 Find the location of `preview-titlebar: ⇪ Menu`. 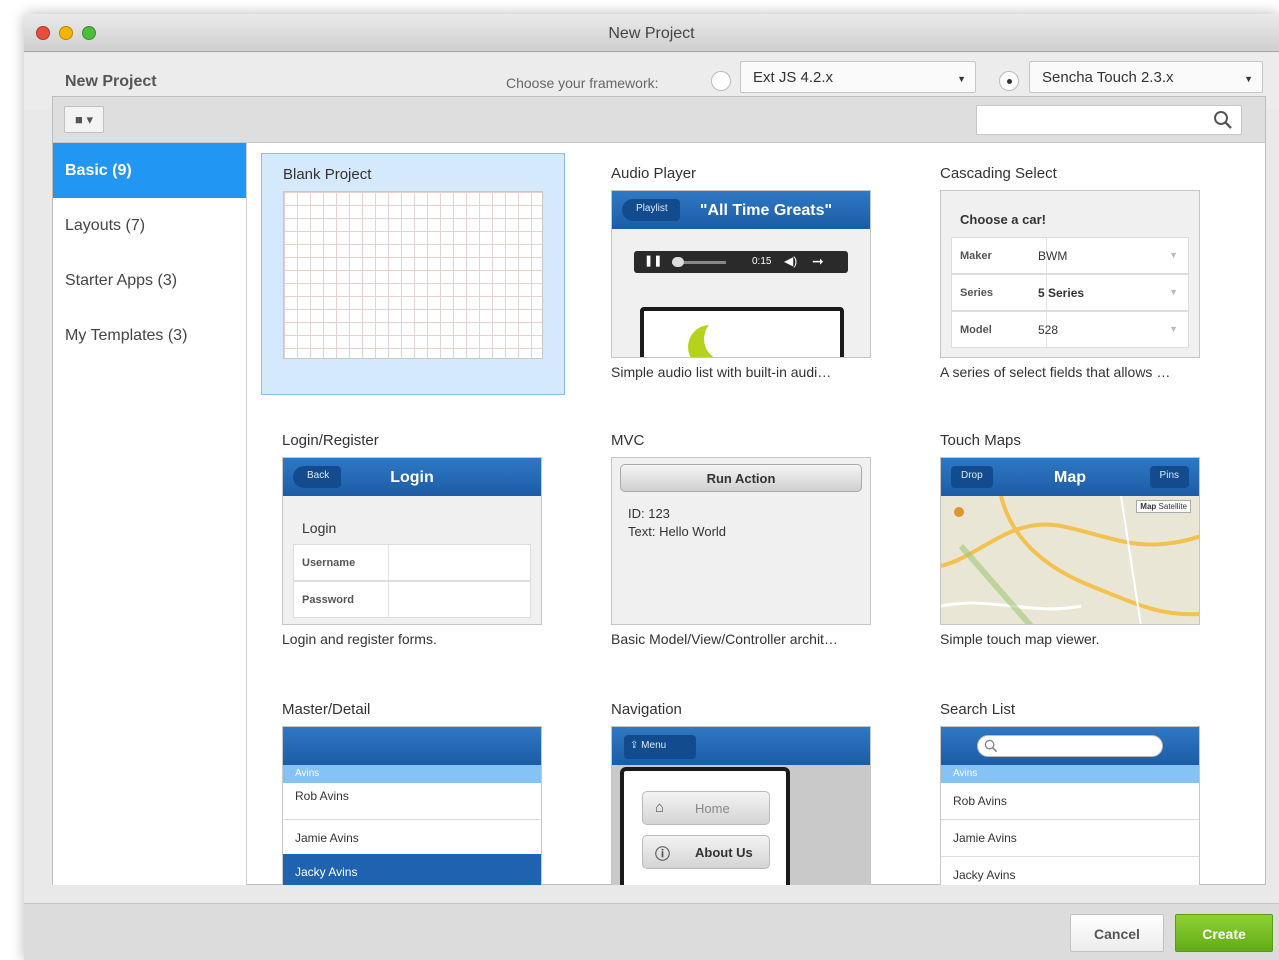

preview-titlebar: ⇪ Menu is located at coordinates (741, 746).